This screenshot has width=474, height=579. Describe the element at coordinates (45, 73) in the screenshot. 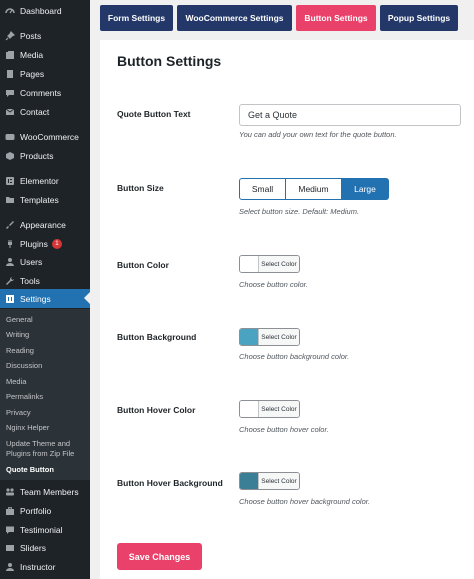

I see `menu-pages: Pages` at that location.